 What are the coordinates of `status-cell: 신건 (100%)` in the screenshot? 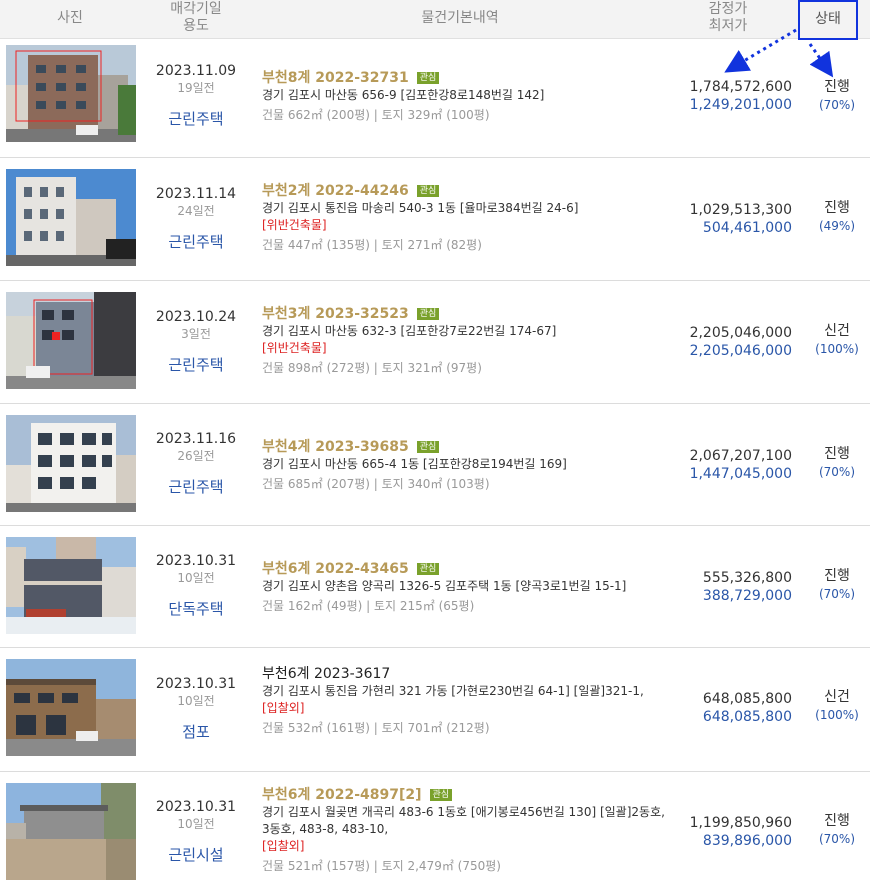 It's located at (835, 340).